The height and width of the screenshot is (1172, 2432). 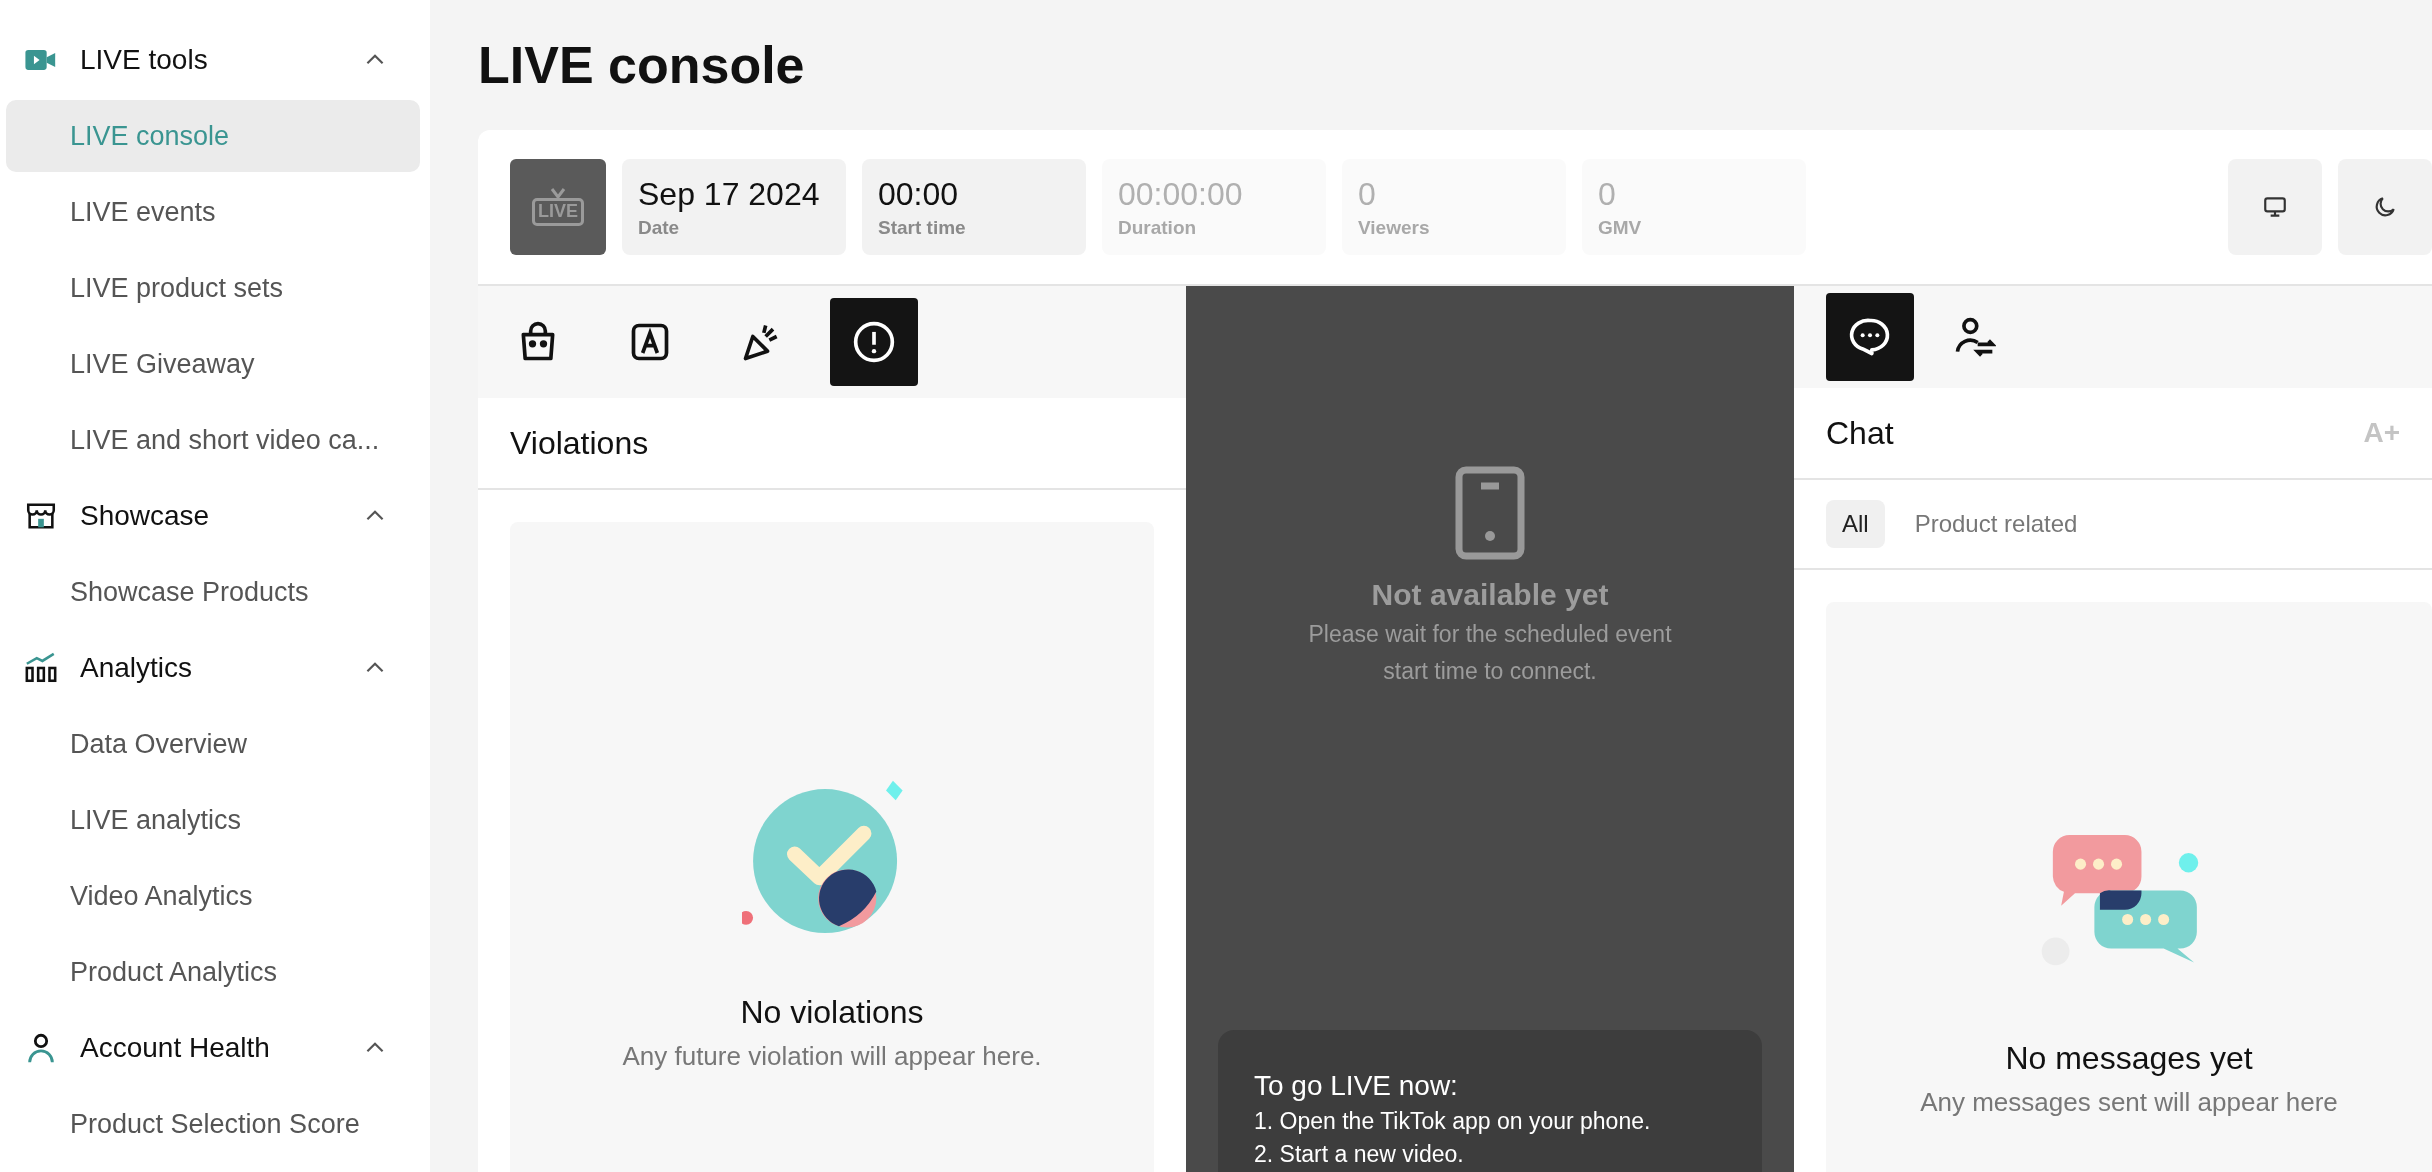 What do you see at coordinates (175, 1048) in the screenshot?
I see `sidebar-section-title: Account Health` at bounding box center [175, 1048].